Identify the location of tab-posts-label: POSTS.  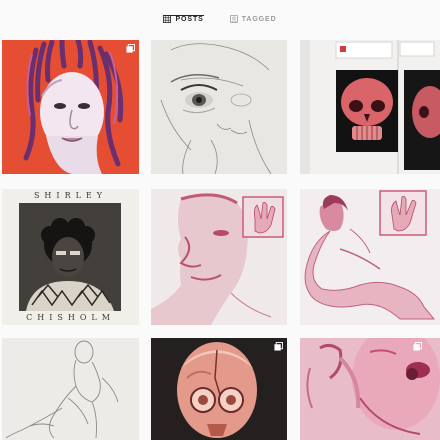
(189, 19).